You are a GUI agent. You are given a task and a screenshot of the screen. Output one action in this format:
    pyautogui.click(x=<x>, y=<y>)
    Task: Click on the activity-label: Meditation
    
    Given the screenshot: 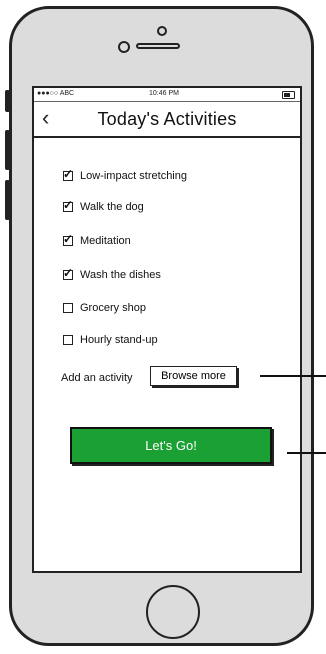 What is the action you would take?
    pyautogui.click(x=105, y=241)
    